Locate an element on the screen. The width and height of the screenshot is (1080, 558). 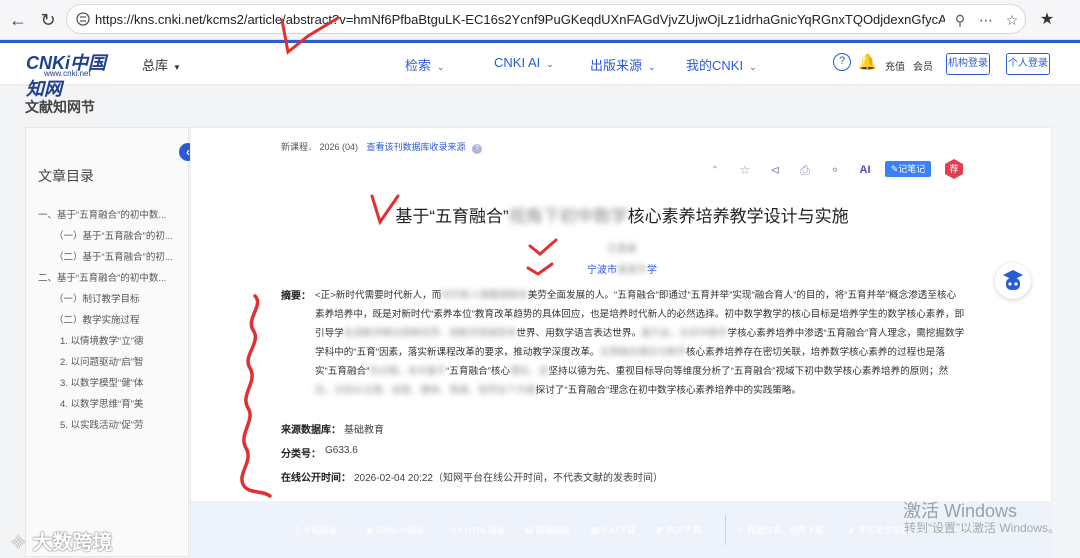
redacted-text: 视角下初中数学 is located at coordinates (568, 216).